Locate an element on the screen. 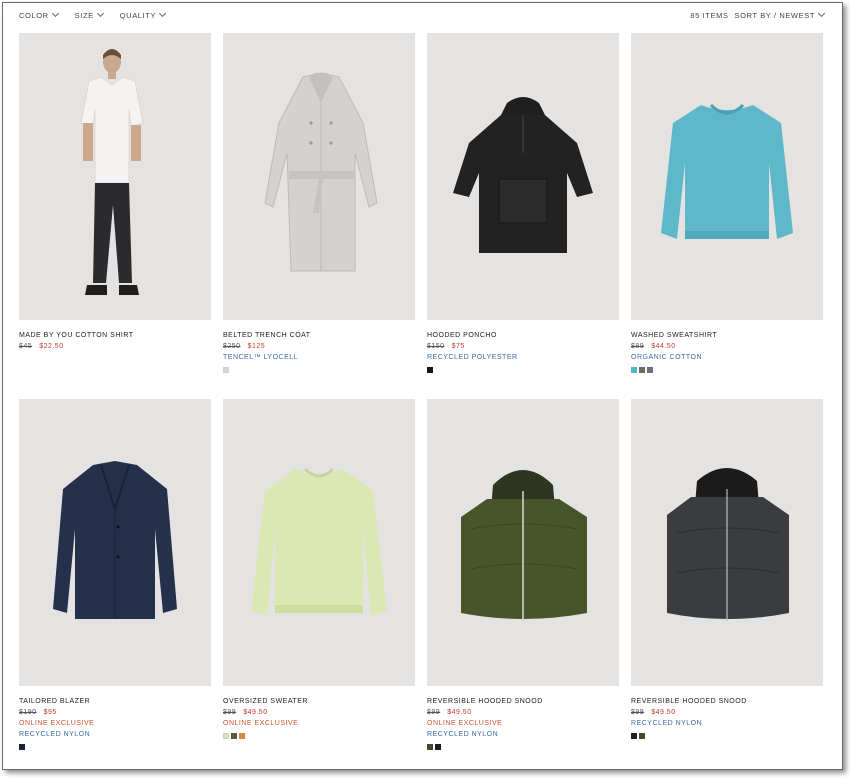 This screenshot has width=850, height=778. product-name: BELTED TRENCH COAT is located at coordinates (319, 335).